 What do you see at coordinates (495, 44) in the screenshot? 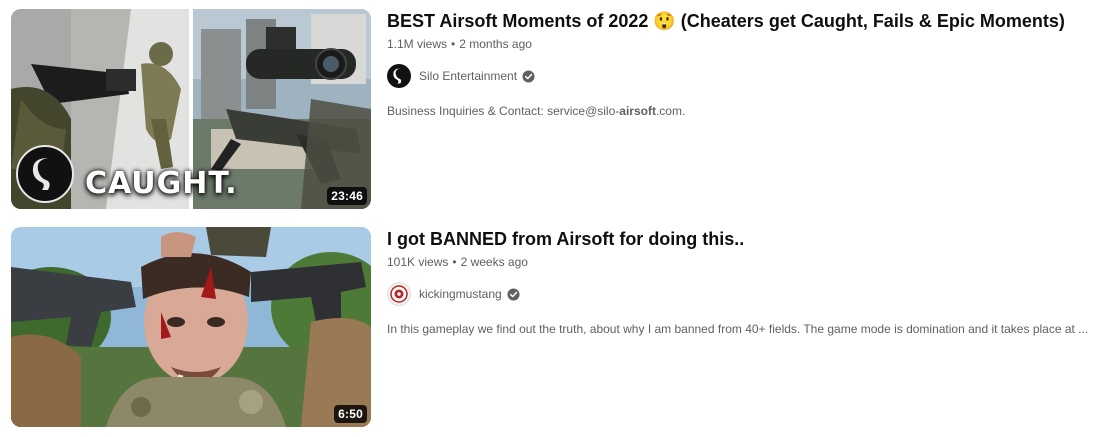
I see `upload-age: 2 months ago` at bounding box center [495, 44].